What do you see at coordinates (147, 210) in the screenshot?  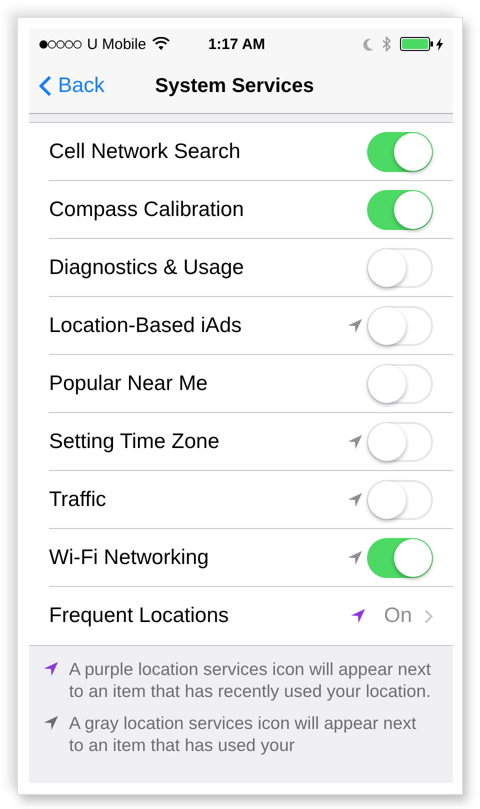 I see `setting-label: Compass Calibration` at bounding box center [147, 210].